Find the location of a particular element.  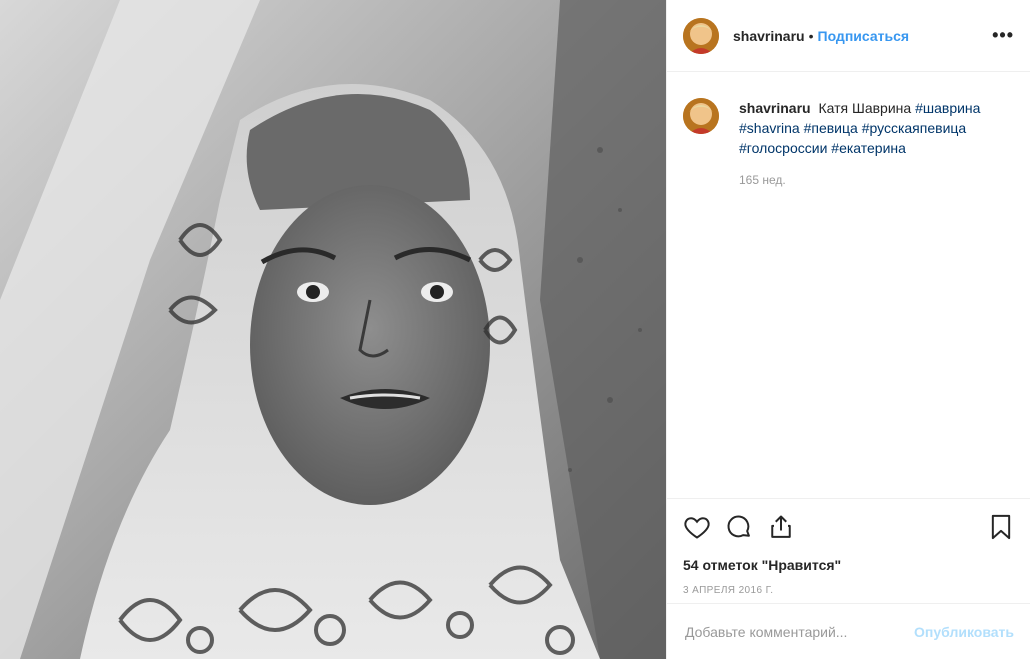

hashtag-link: #шаврина is located at coordinates (947, 108).